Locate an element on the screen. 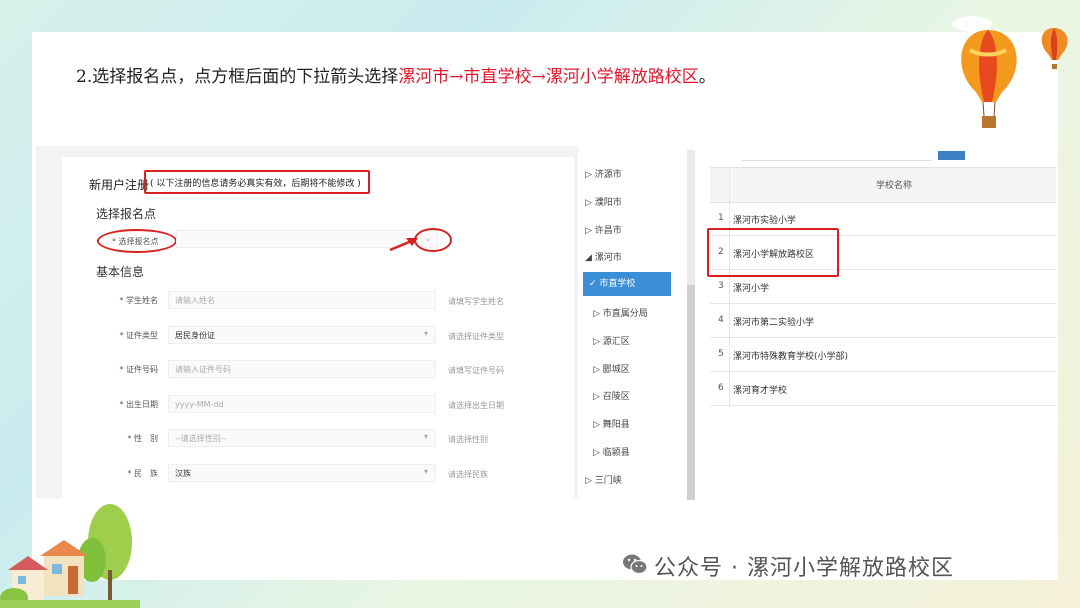  school-search-button is located at coordinates (951, 155).